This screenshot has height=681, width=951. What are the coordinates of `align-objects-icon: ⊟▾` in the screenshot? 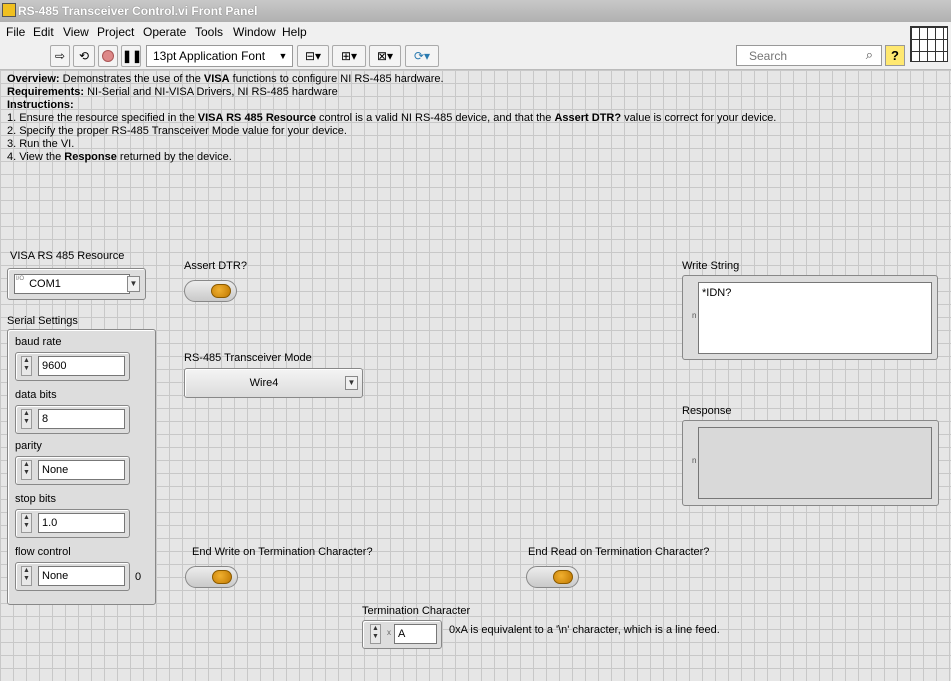 It's located at (313, 56).